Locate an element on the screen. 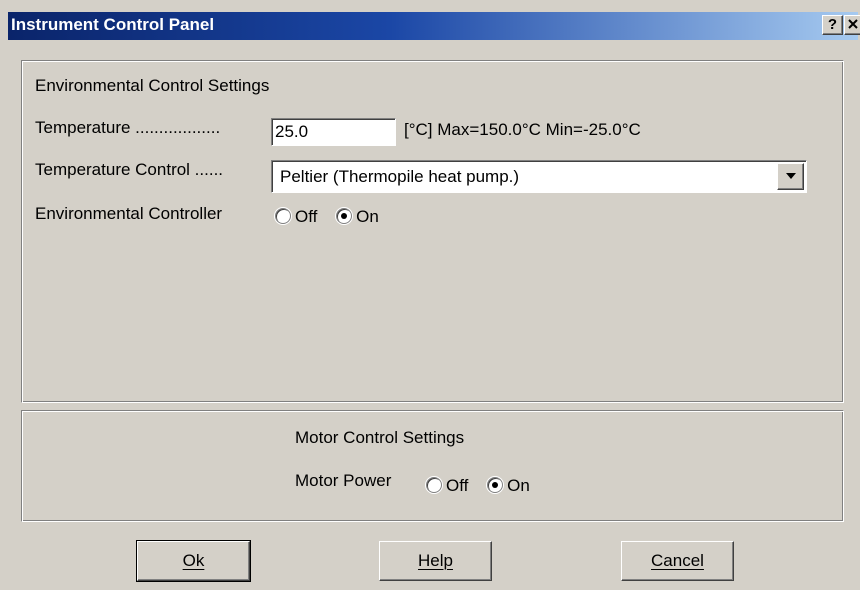 The height and width of the screenshot is (590, 860). help-button-label: Help is located at coordinates (435, 560).